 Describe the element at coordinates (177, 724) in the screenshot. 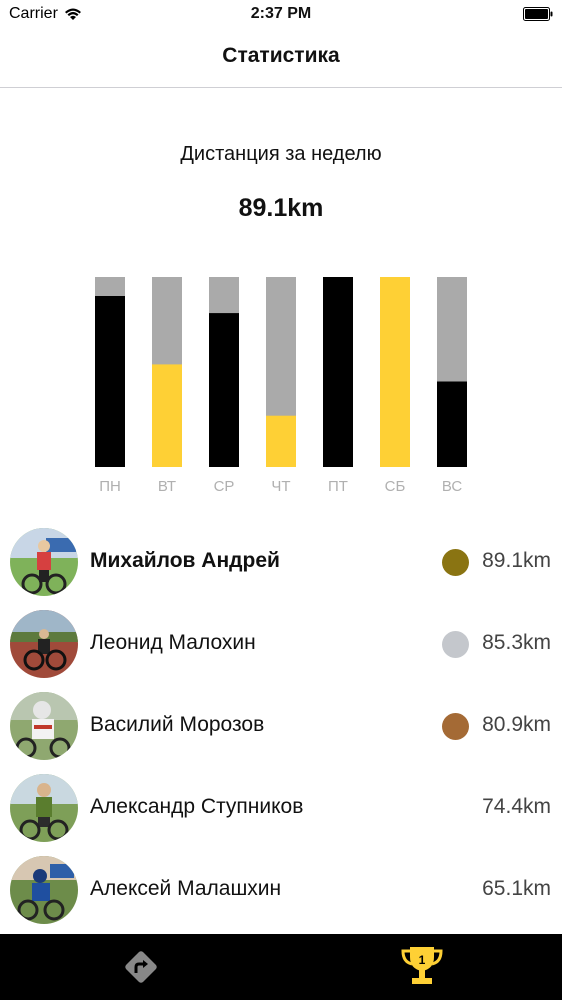

I see `athlete-name: Василий Морозов` at that location.